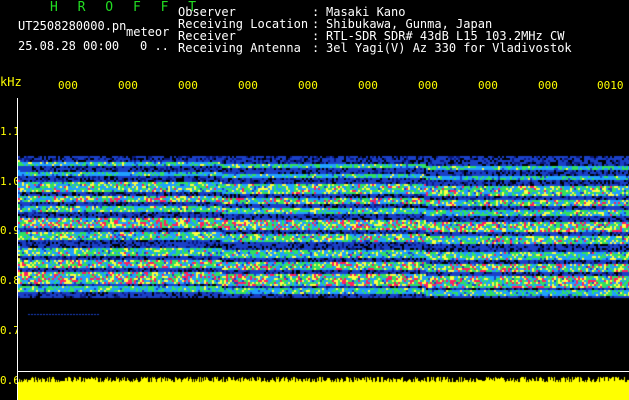 The width and height of the screenshot is (629, 400). I want to click on y-axis-unit: kHz, so click(11, 82).